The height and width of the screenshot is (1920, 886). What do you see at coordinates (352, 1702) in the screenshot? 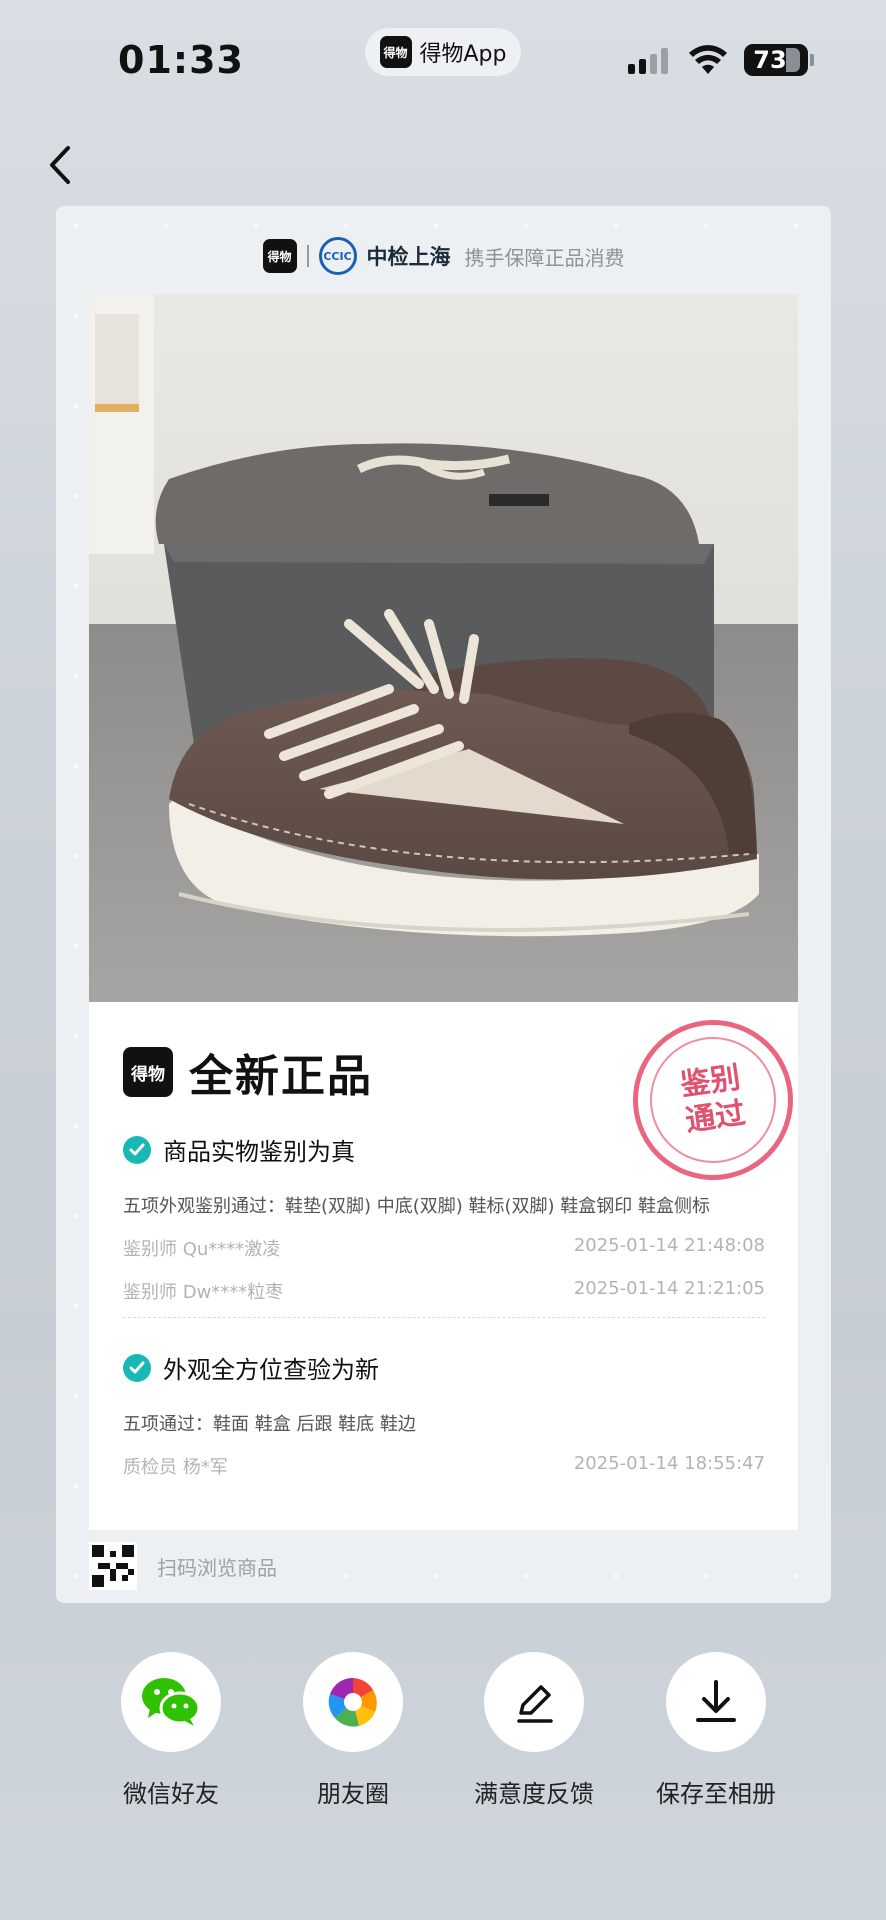
I see `moments-icon` at bounding box center [352, 1702].